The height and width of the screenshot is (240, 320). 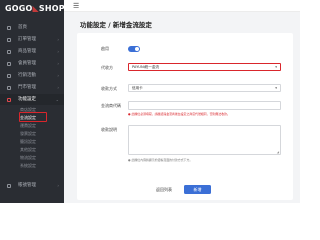 I want to click on sidebar-subitem-logistics: 物流設定, so click(x=32, y=158).